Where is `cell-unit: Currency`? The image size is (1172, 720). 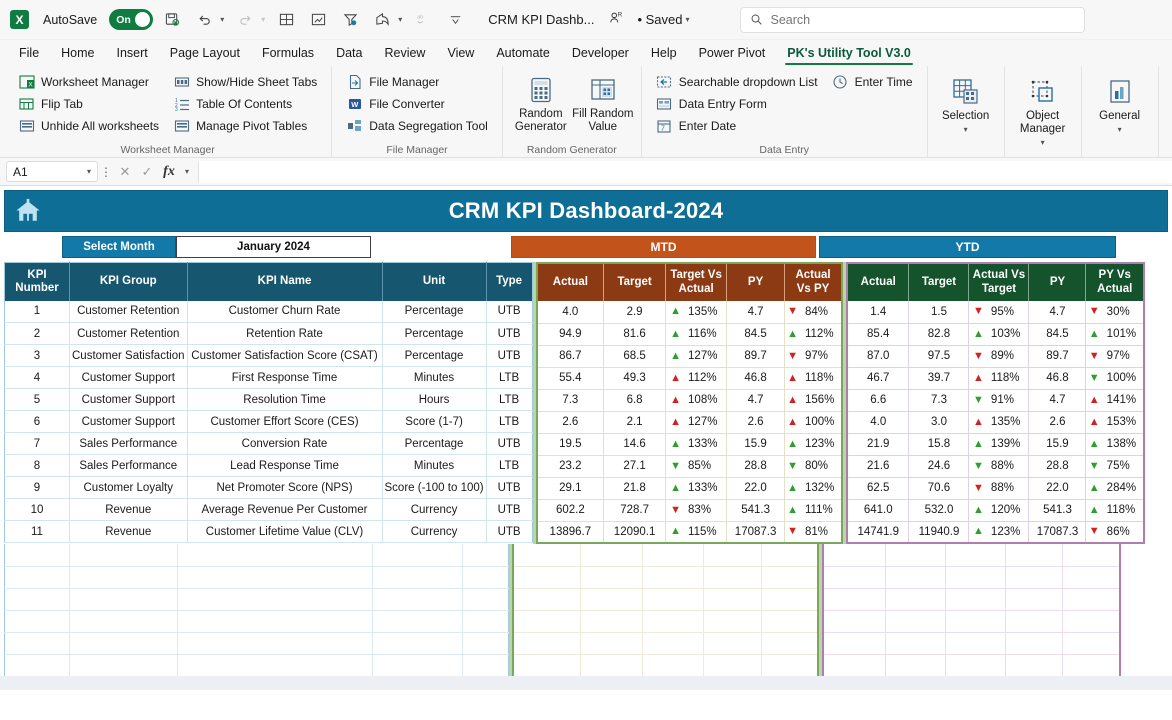 cell-unit: Currency is located at coordinates (434, 509).